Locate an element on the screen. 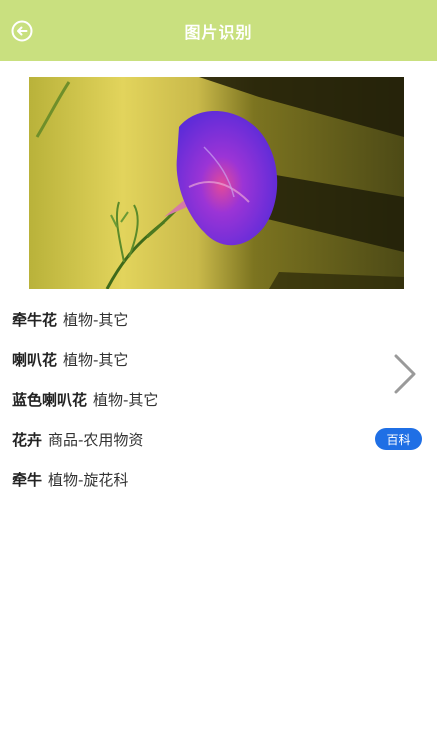 This screenshot has width=437, height=748. back-icon is located at coordinates (22, 31).